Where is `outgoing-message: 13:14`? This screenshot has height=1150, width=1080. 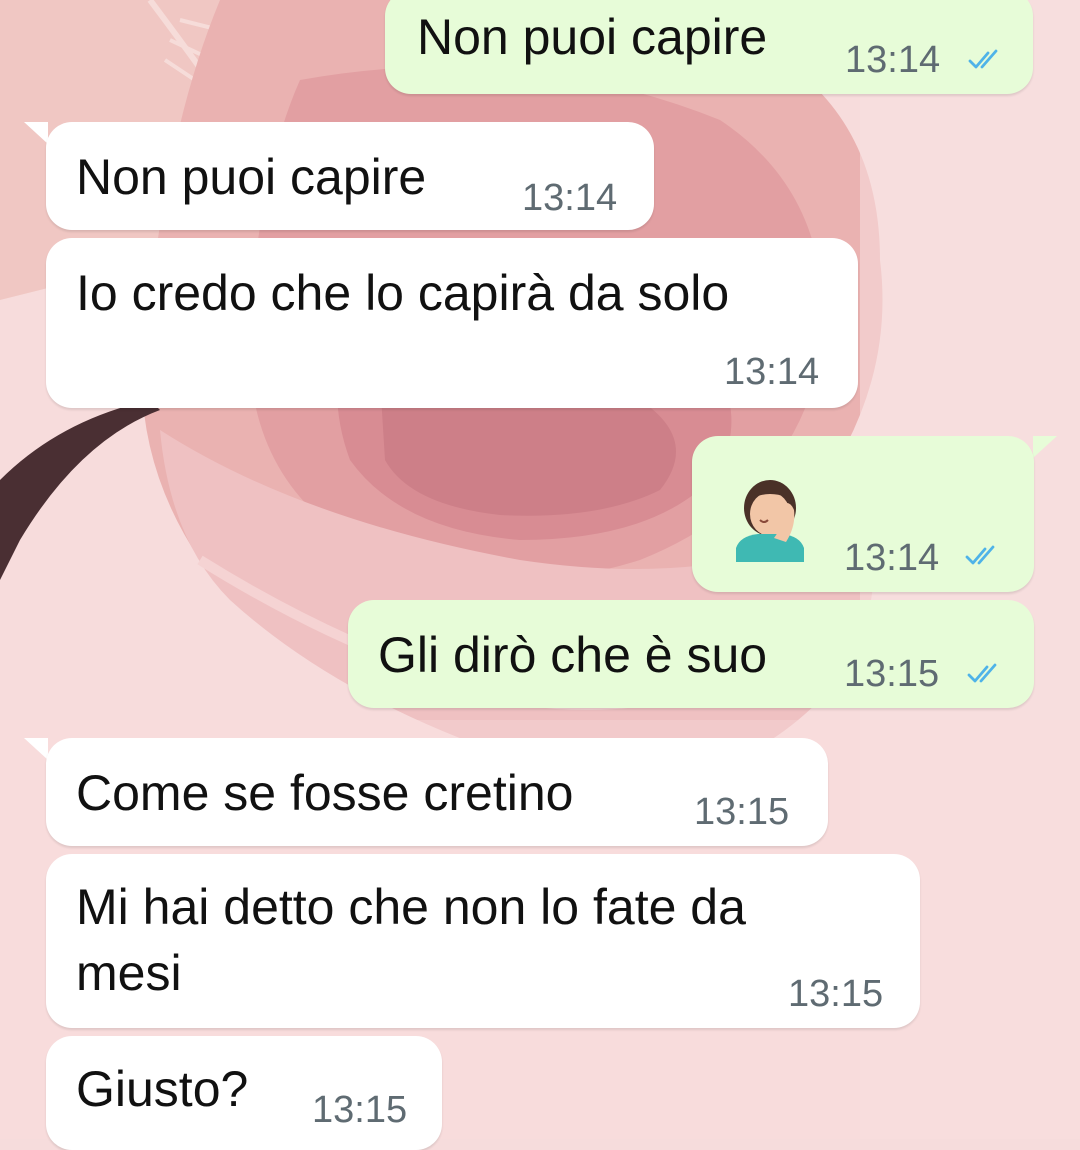
outgoing-message: 13:14 is located at coordinates (863, 514).